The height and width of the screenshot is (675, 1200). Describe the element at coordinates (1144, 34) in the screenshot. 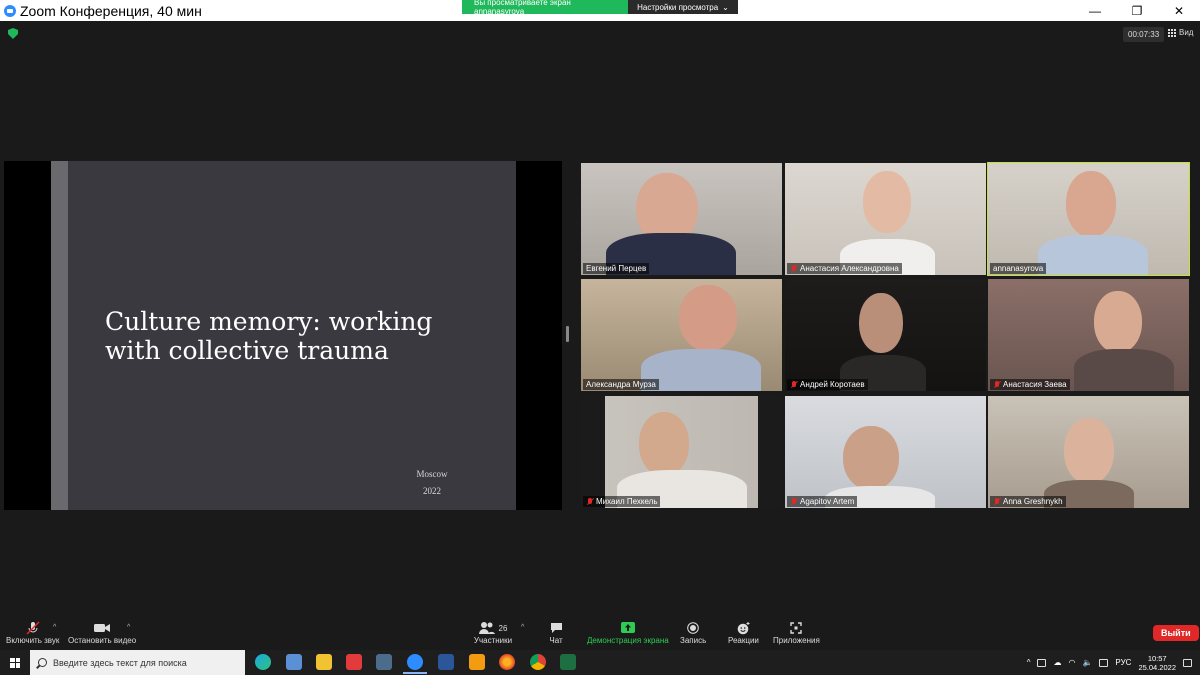

I see `meeting-timer: 00:07:33` at that location.